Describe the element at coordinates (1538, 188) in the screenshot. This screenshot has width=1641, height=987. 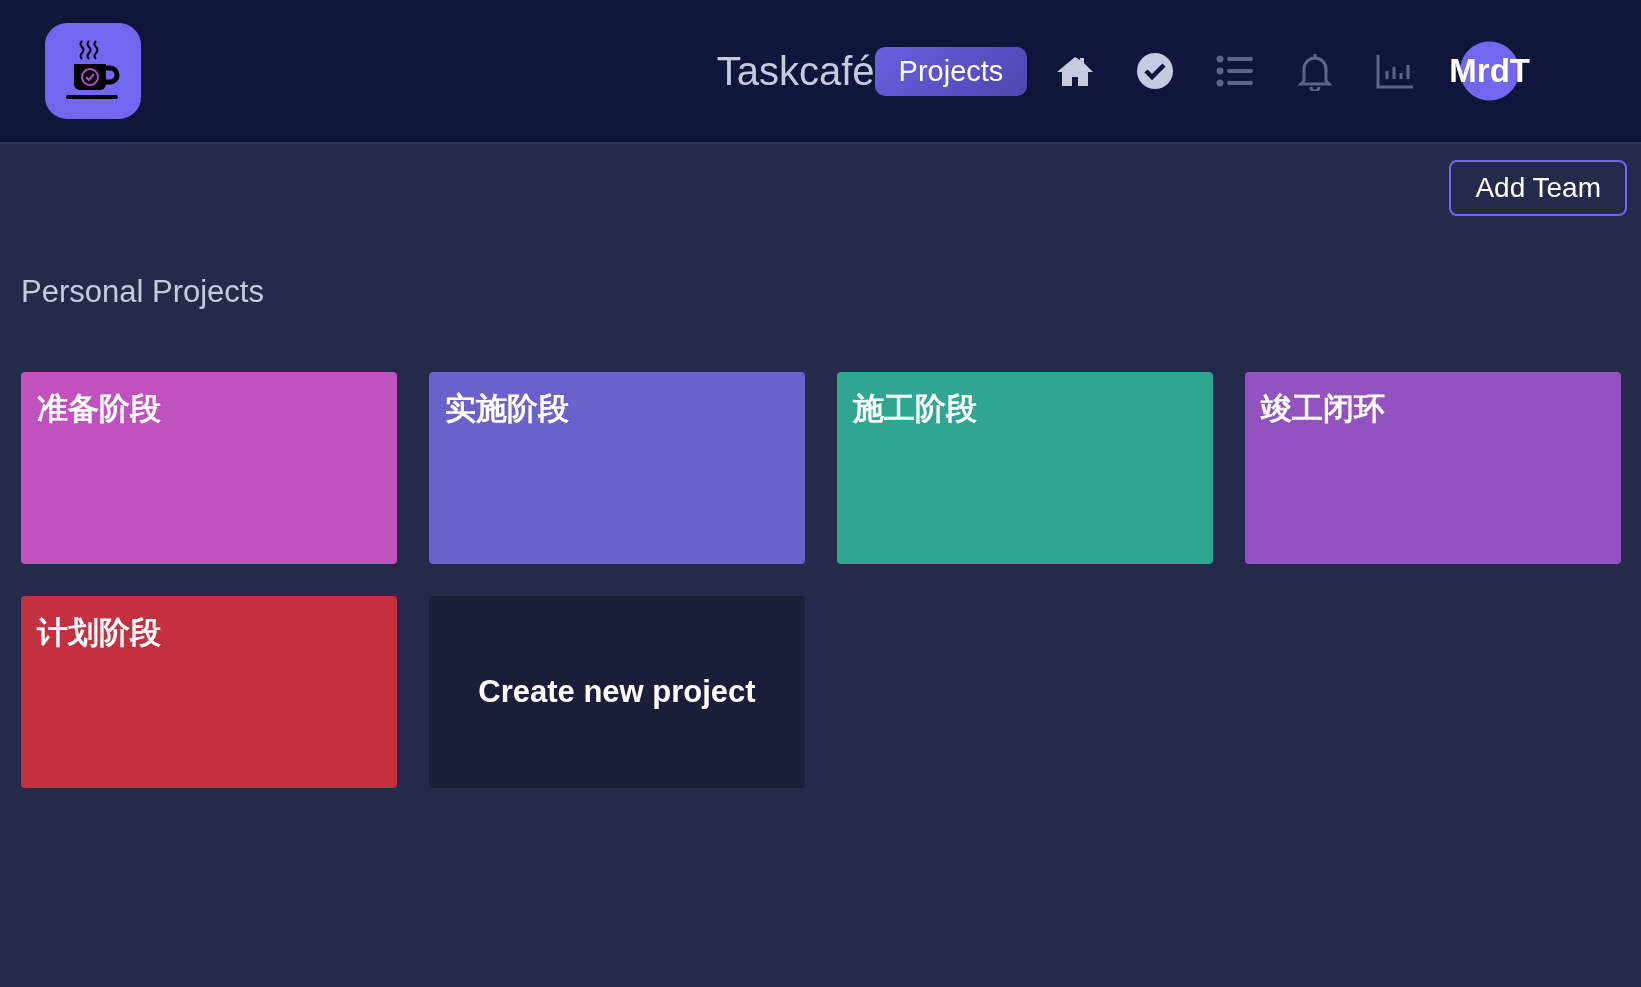
I see `add-team-button: Add Team` at that location.